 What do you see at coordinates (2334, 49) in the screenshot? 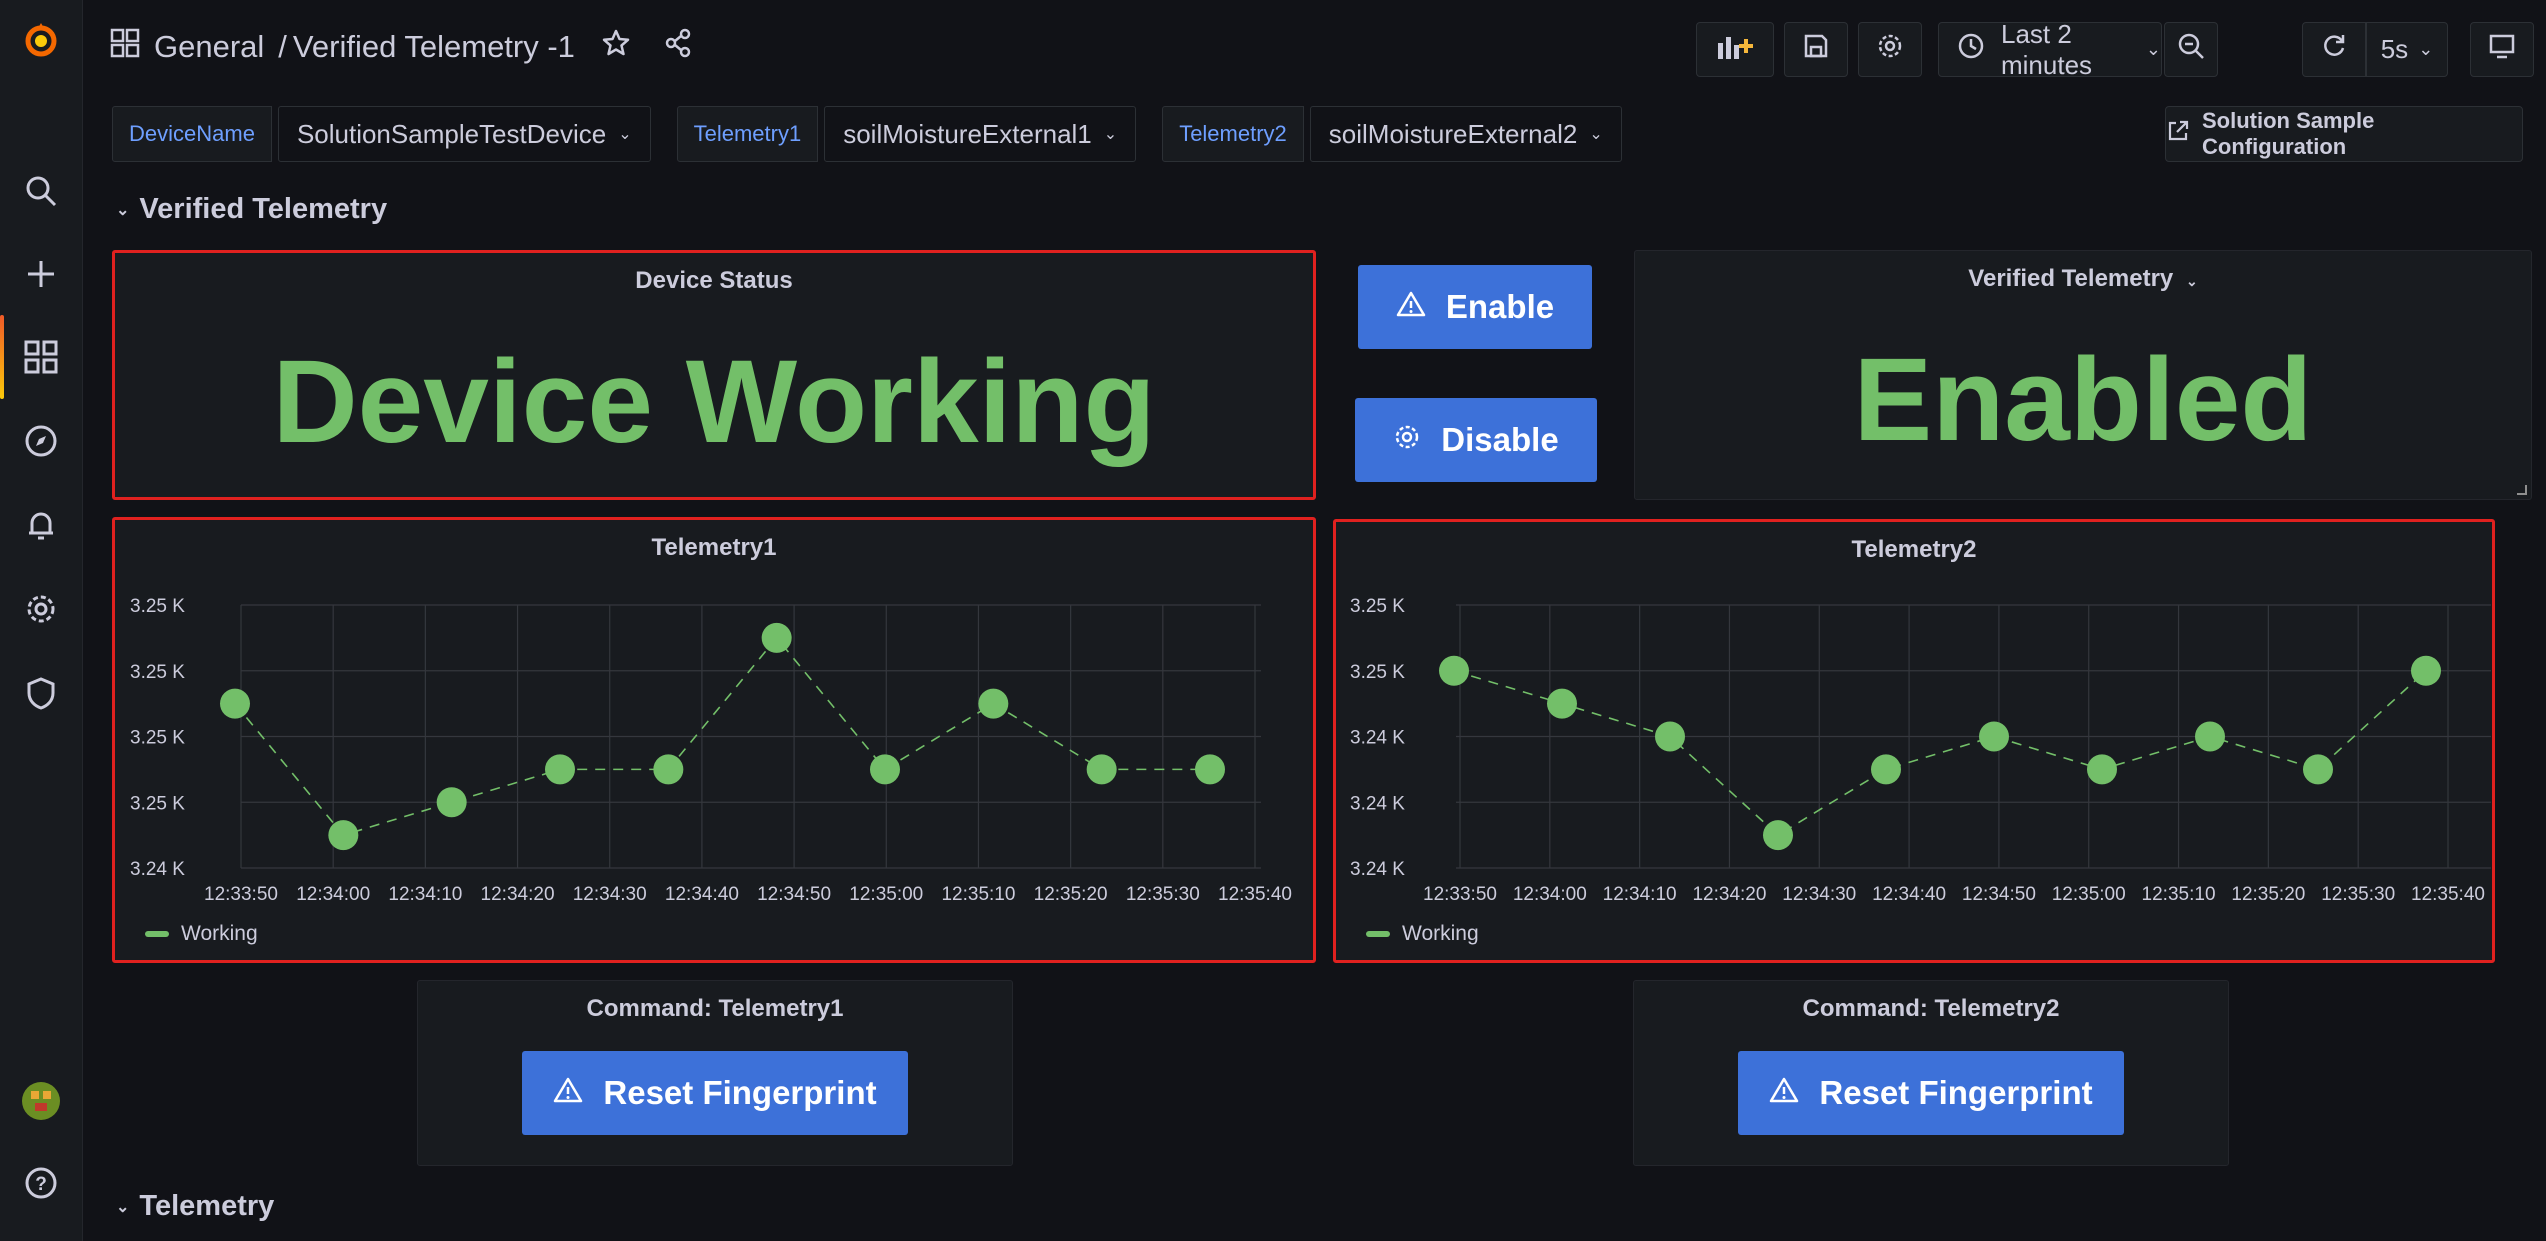
I see `refresh-button` at bounding box center [2334, 49].